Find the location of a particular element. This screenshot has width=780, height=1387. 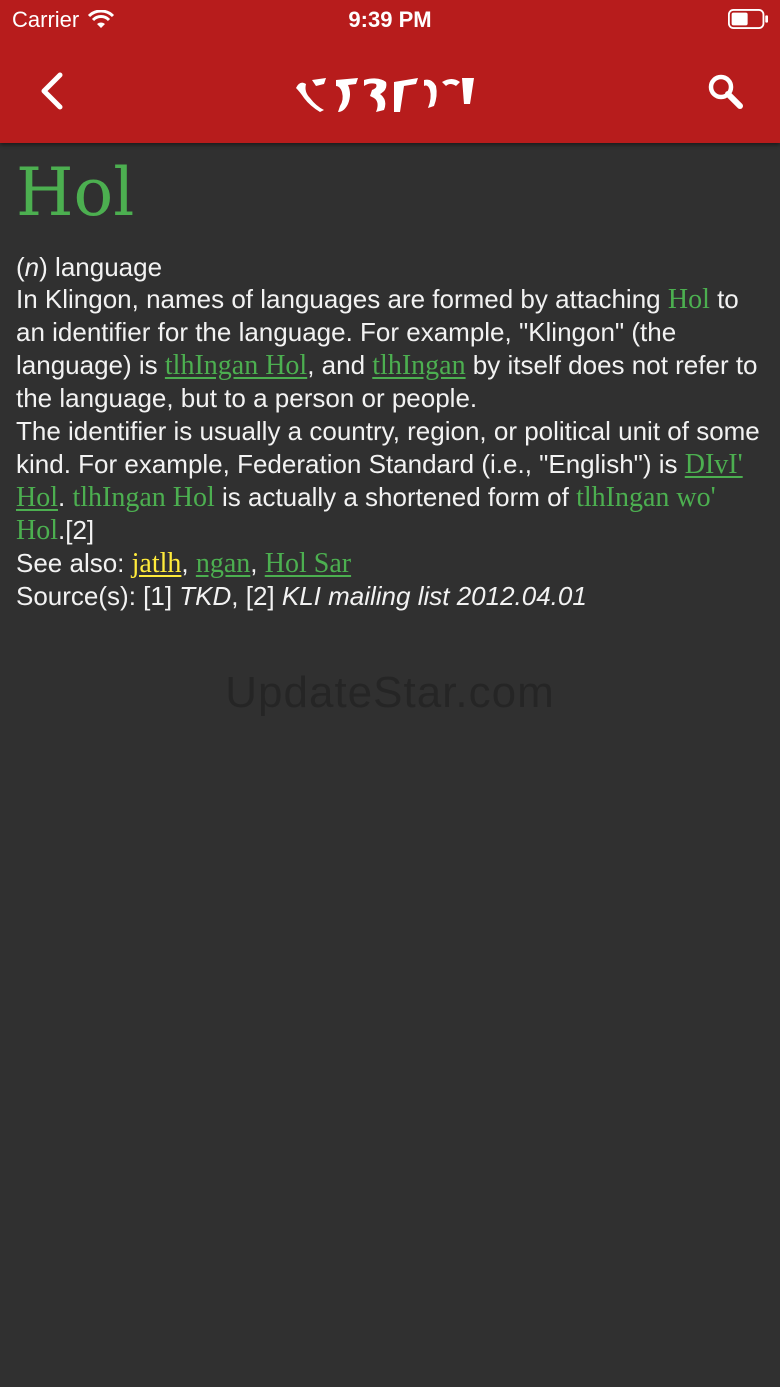

source-2: KLI mailing list 2012.04.01 is located at coordinates (434, 596).